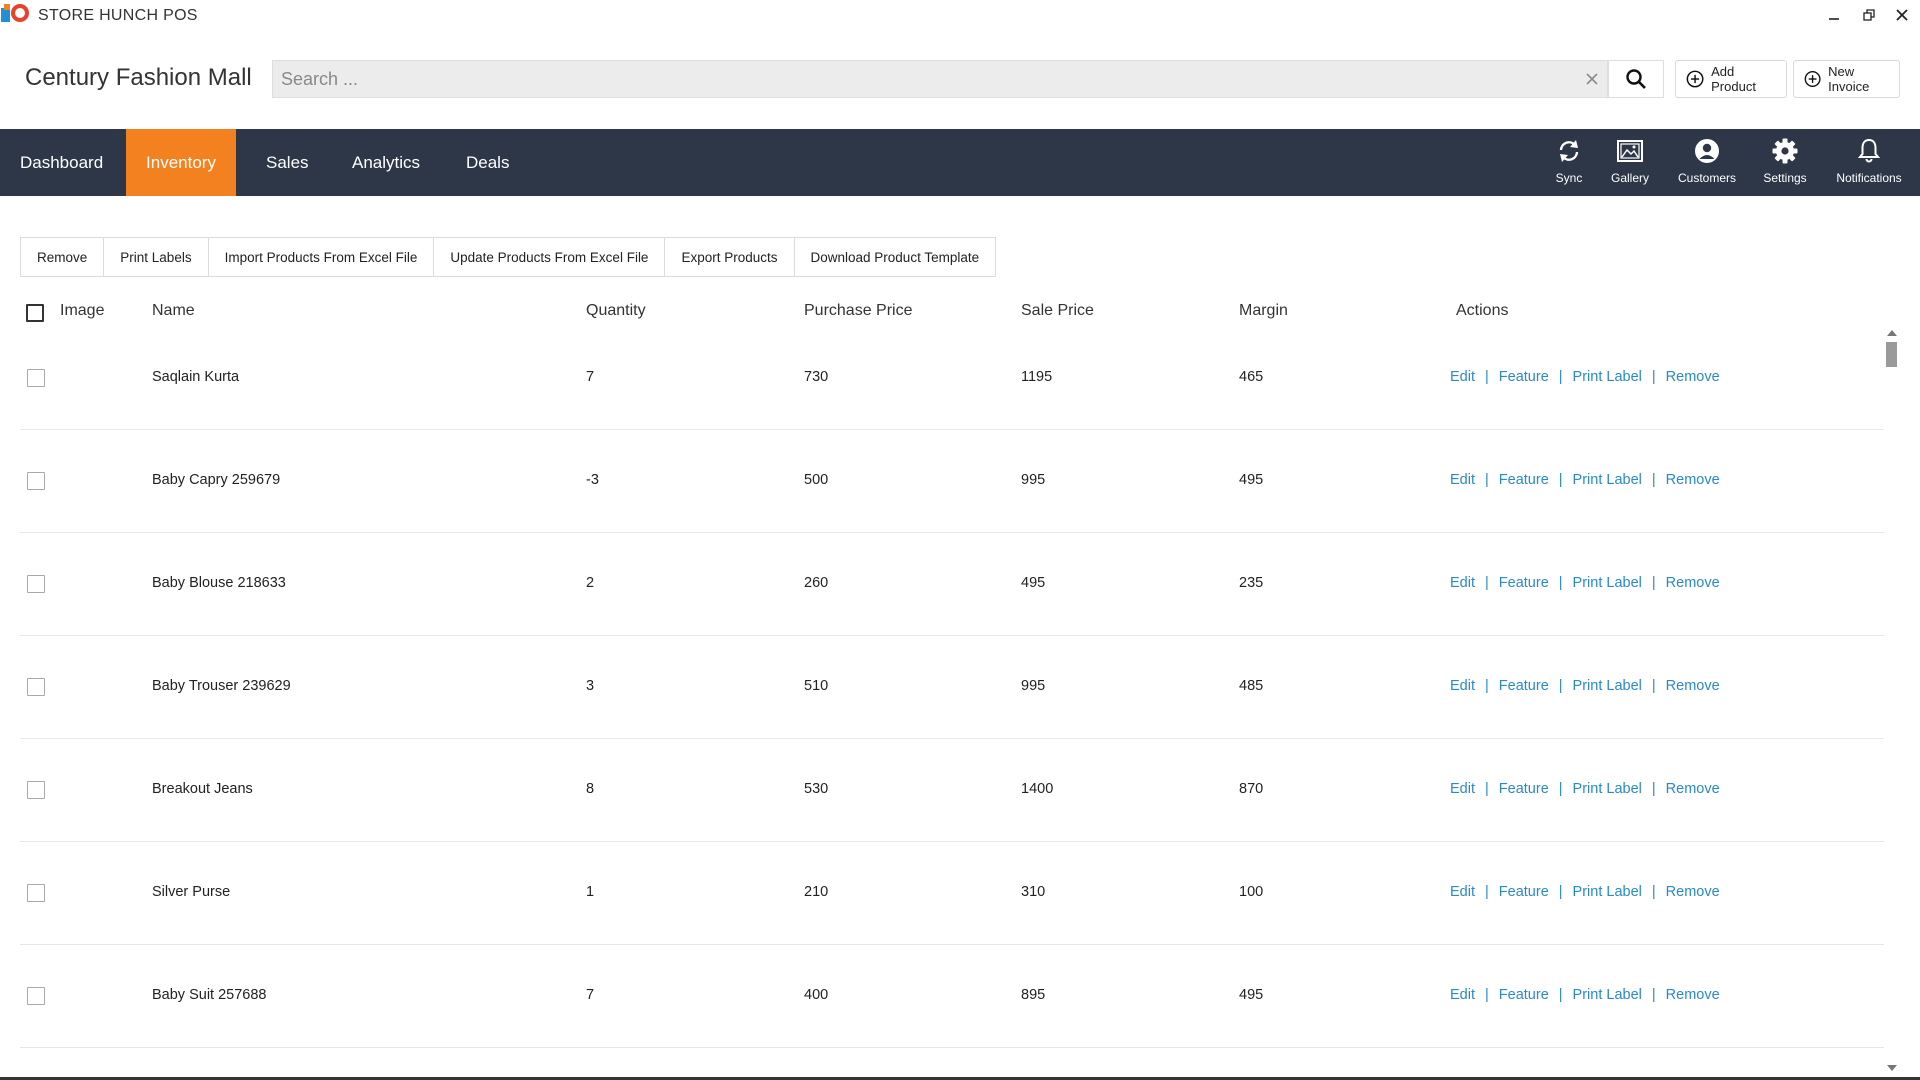 The height and width of the screenshot is (1080, 1920). What do you see at coordinates (1869, 15) in the screenshot?
I see `restore-button` at bounding box center [1869, 15].